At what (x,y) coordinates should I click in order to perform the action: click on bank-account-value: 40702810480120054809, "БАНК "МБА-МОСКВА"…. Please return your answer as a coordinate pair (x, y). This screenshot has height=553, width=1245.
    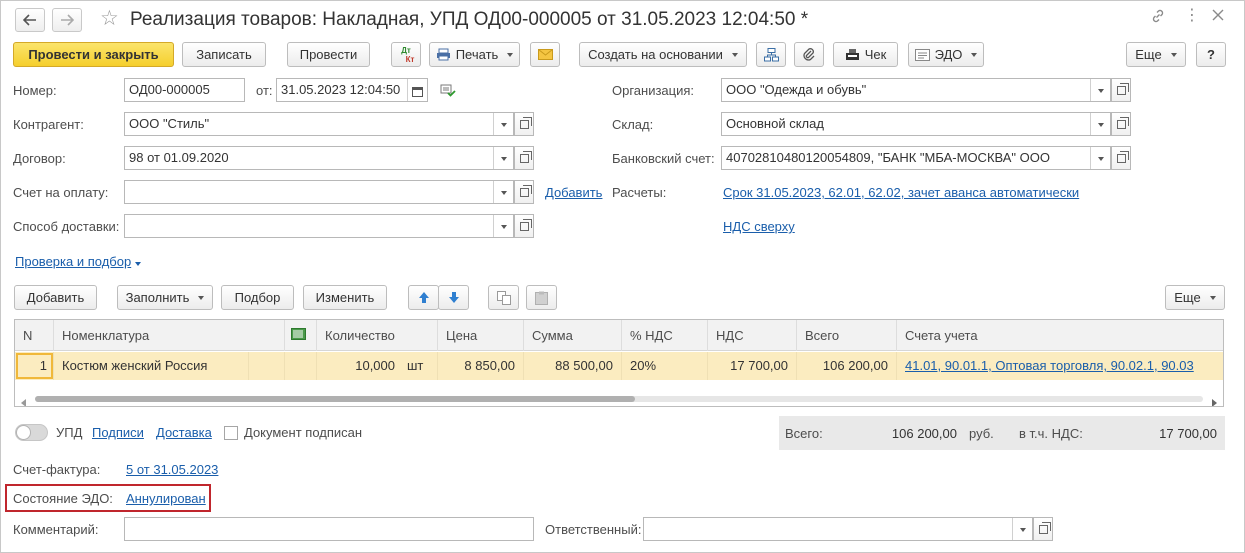
    Looking at the image, I should click on (888, 157).